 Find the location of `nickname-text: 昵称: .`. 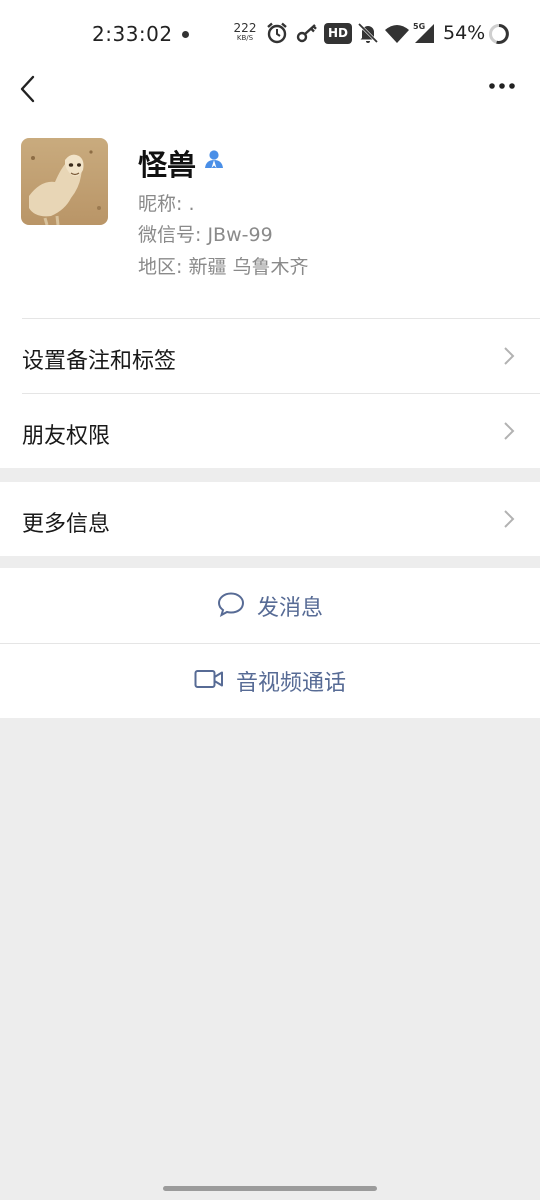

nickname-text: 昵称: . is located at coordinates (166, 204).